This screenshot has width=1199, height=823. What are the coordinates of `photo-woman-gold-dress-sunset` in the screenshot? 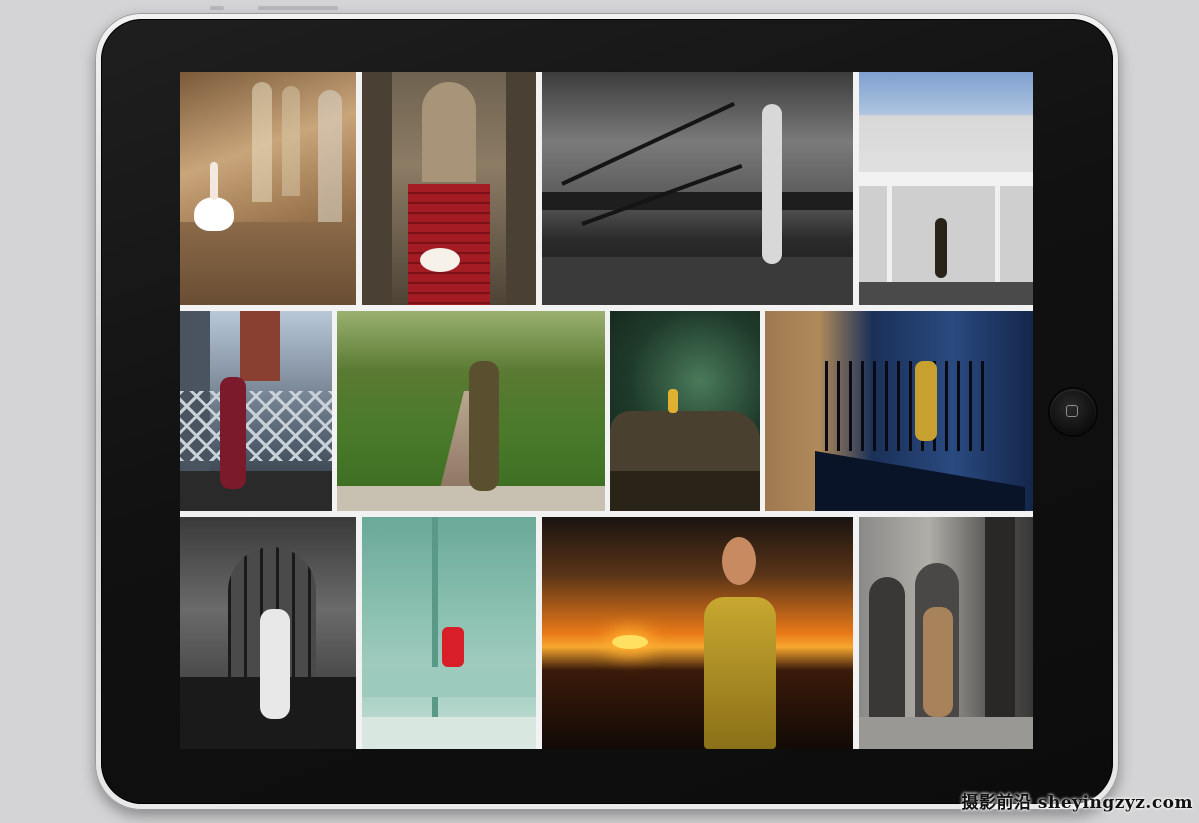 It's located at (697, 633).